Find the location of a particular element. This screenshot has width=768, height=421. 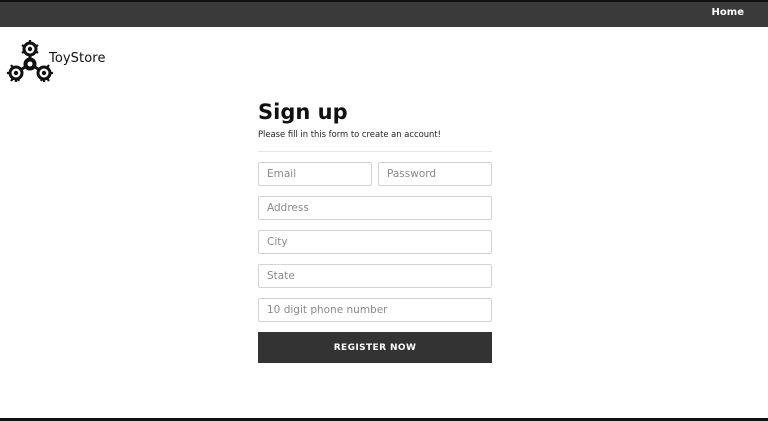

top-navbar: Home is located at coordinates (384, 13).